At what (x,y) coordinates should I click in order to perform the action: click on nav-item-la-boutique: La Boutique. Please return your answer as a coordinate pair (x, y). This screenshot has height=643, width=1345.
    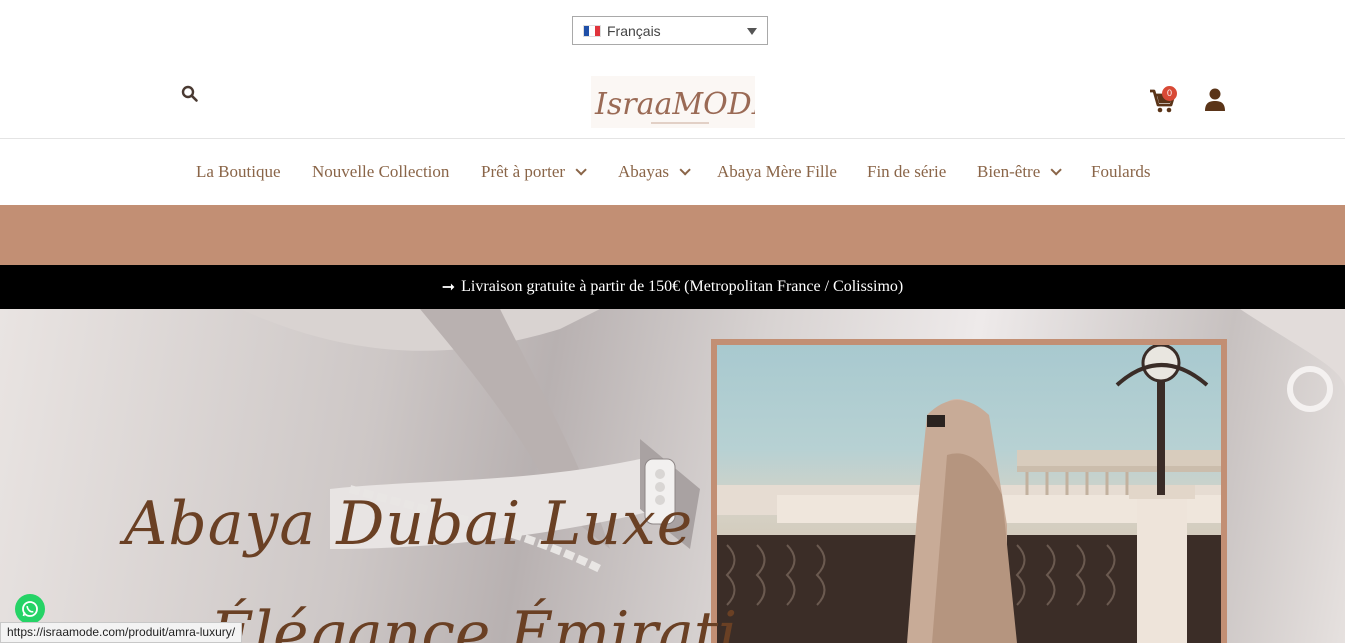
    Looking at the image, I should click on (238, 172).